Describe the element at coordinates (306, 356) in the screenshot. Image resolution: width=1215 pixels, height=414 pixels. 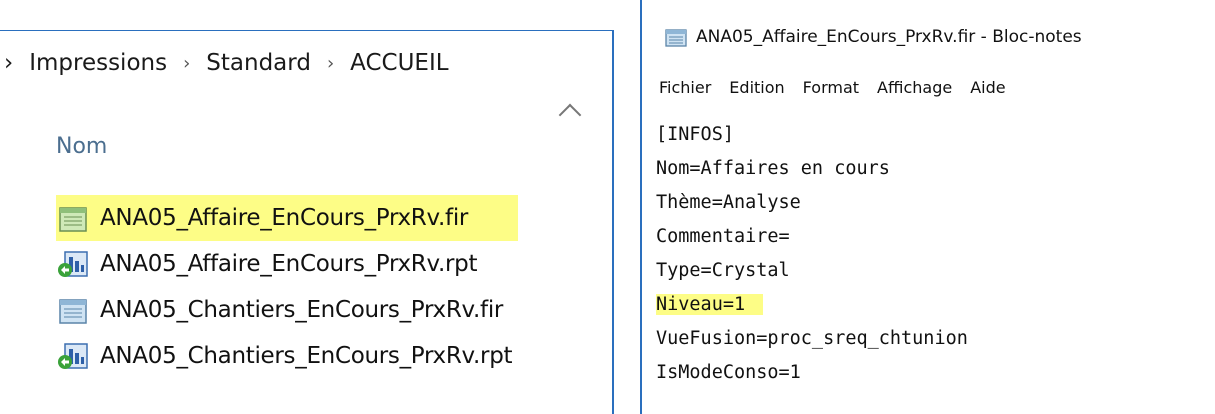
I see `file-name: ANA05_Chantiers_EnCours_PrxRv.rpt` at that location.